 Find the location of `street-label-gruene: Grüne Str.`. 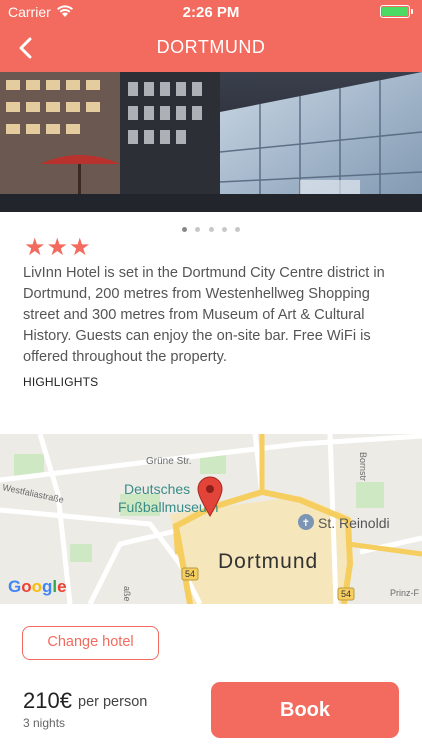

street-label-gruene: Grüne Str. is located at coordinates (169, 461).